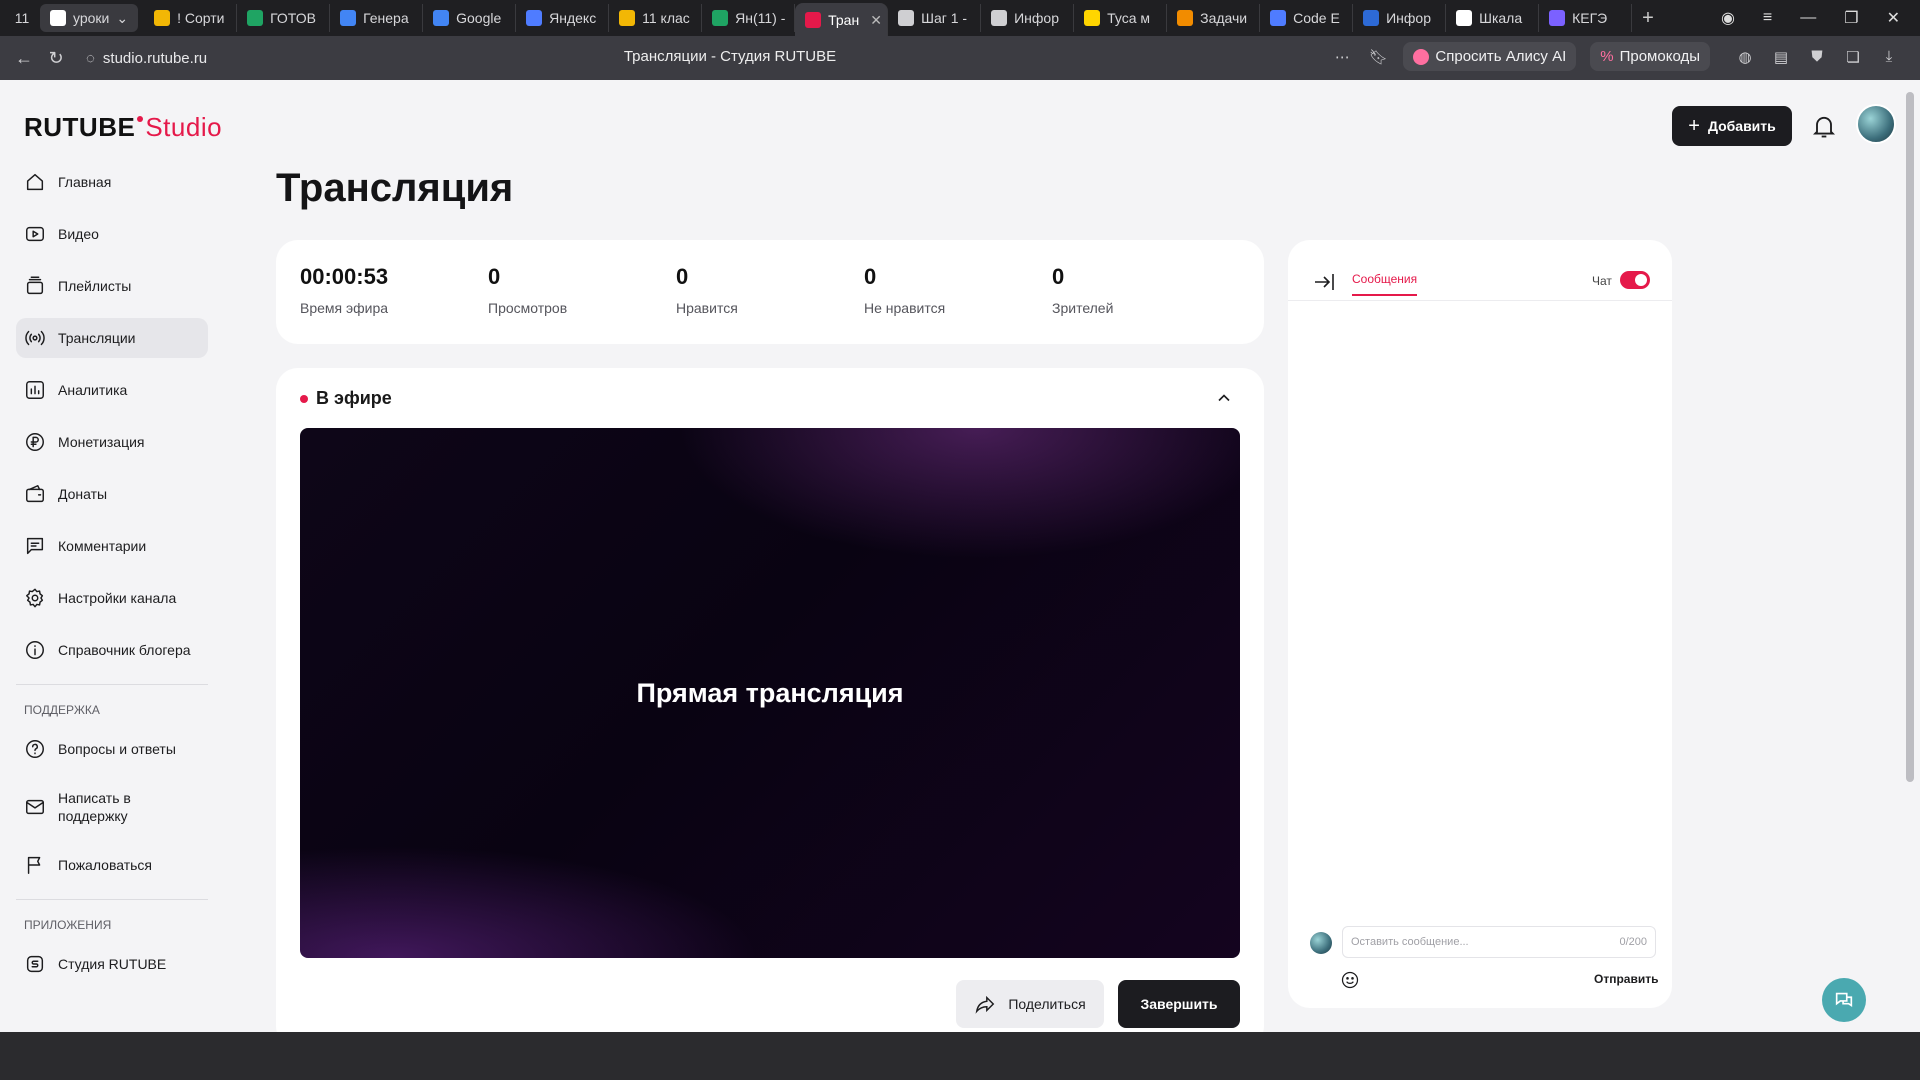 The image size is (1920, 1080). I want to click on sidebar-item-home: Главная, so click(112, 182).